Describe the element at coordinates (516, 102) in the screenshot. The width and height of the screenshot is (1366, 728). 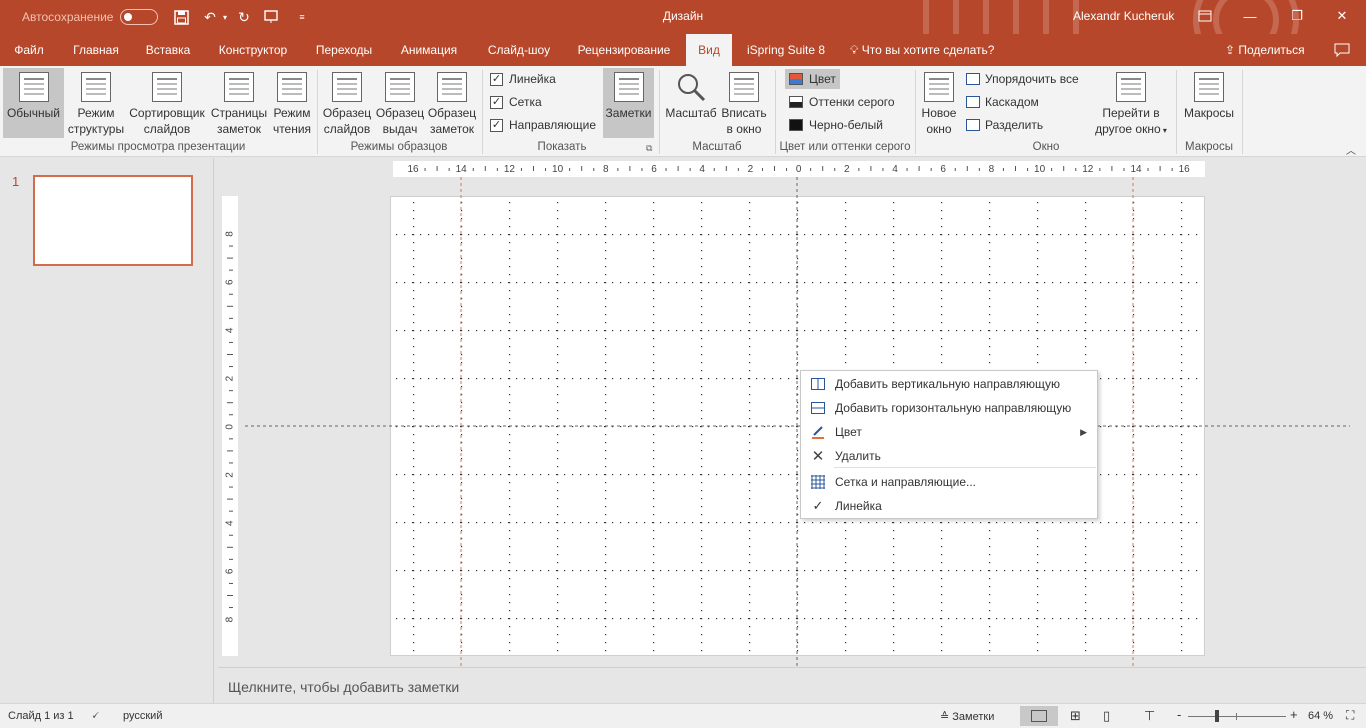
I see `grid-checkbox: ✓ Сетка` at that location.